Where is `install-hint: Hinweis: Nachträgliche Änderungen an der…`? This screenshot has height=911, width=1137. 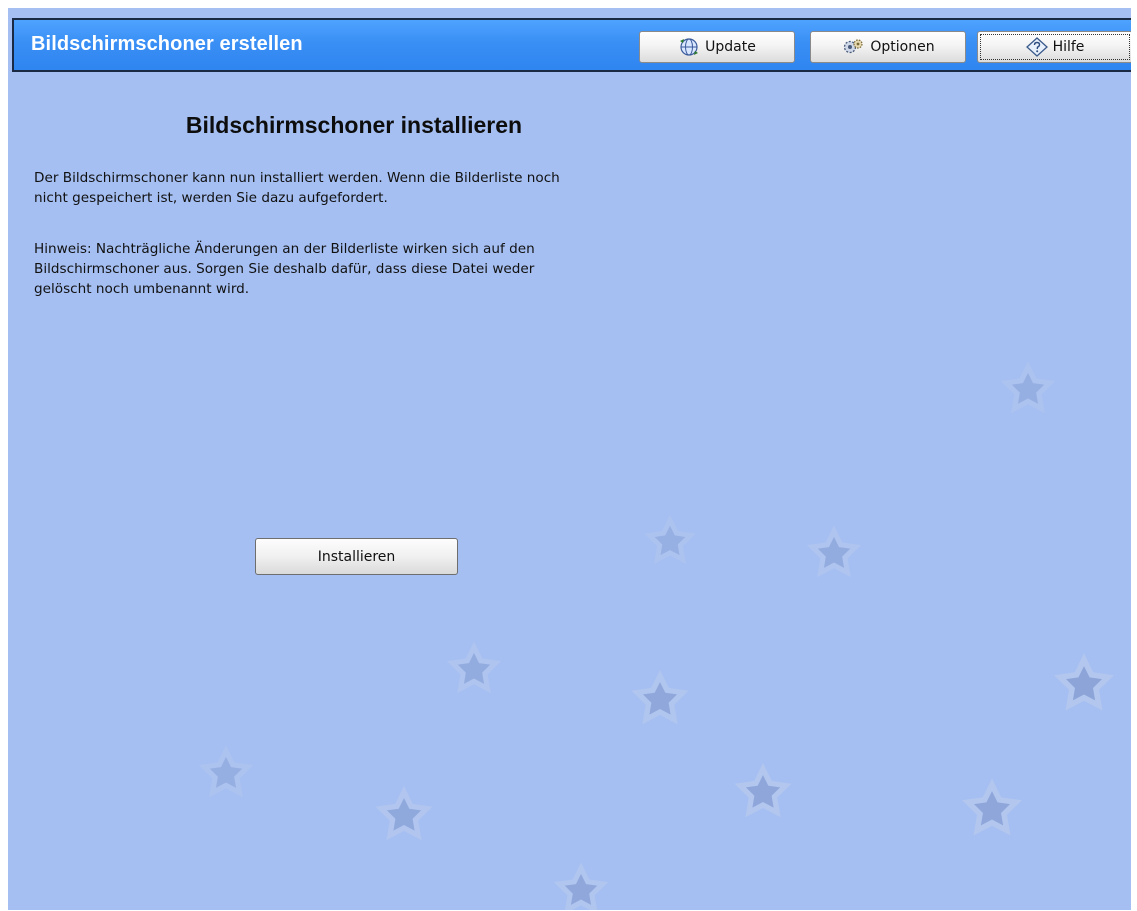
install-hint: Hinweis: Nachträgliche Änderungen an der… is located at coordinates (284, 269).